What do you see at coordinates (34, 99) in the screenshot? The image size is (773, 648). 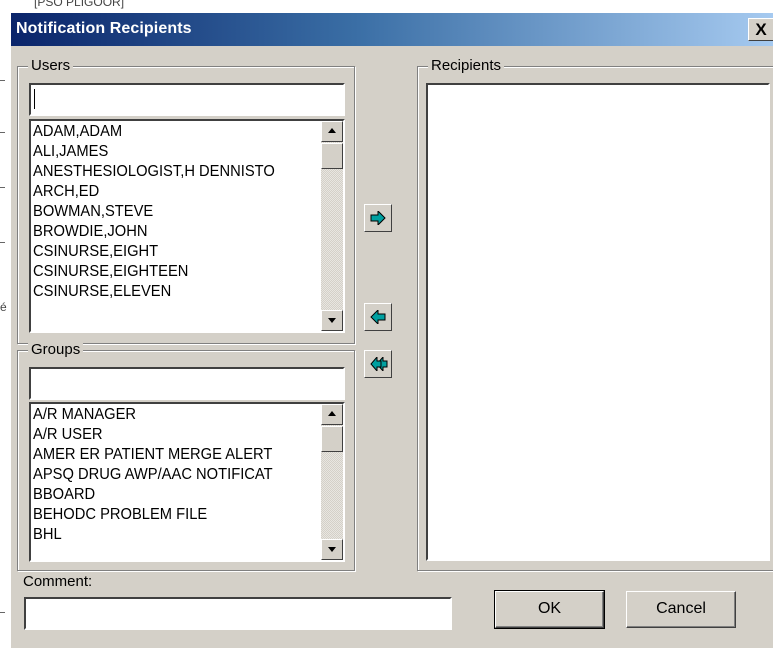 I see `text-caret` at bounding box center [34, 99].